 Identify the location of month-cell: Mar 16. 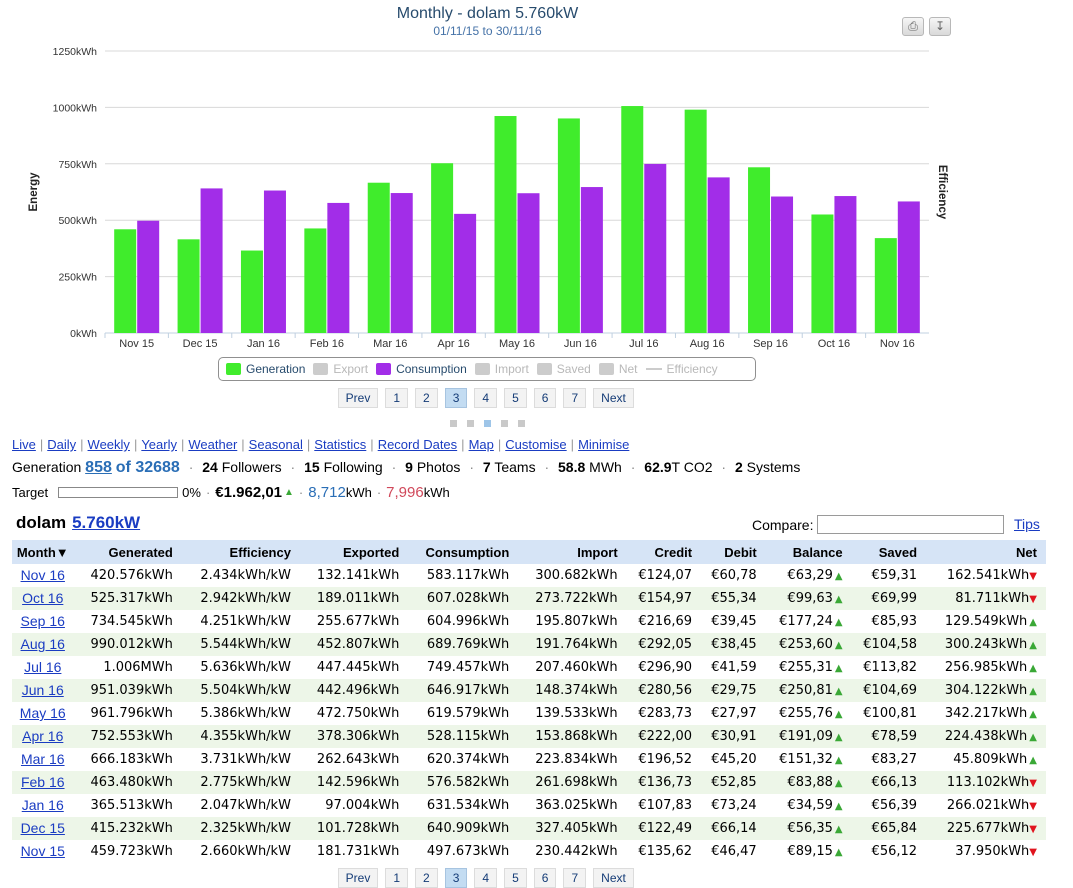
(42, 759).